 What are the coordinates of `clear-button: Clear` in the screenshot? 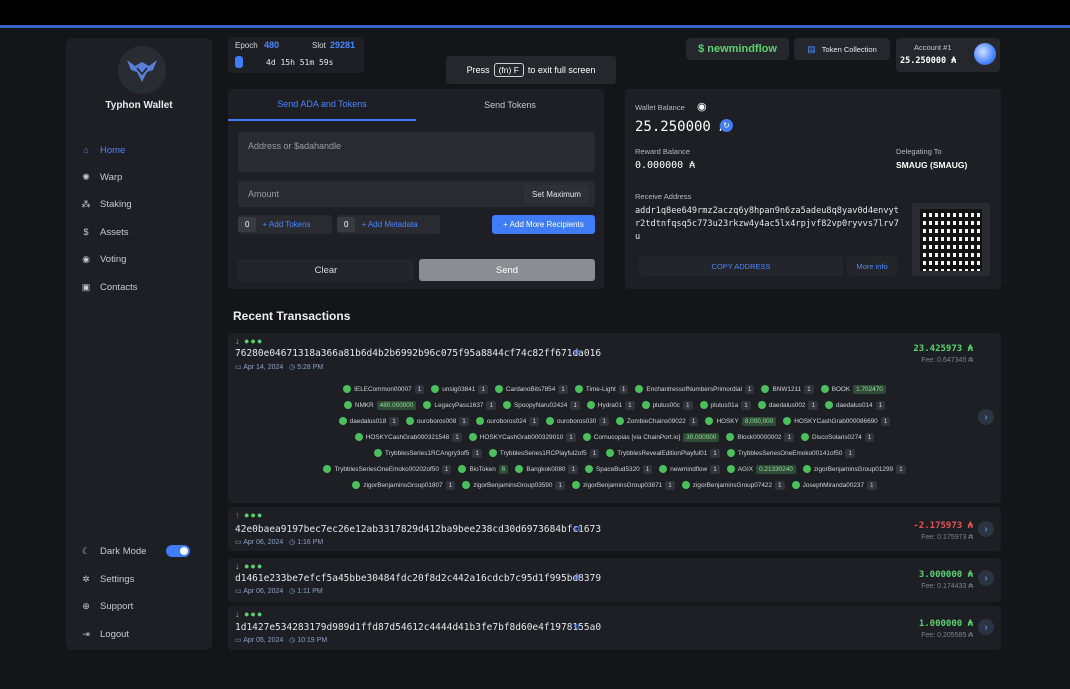 It's located at (326, 270).